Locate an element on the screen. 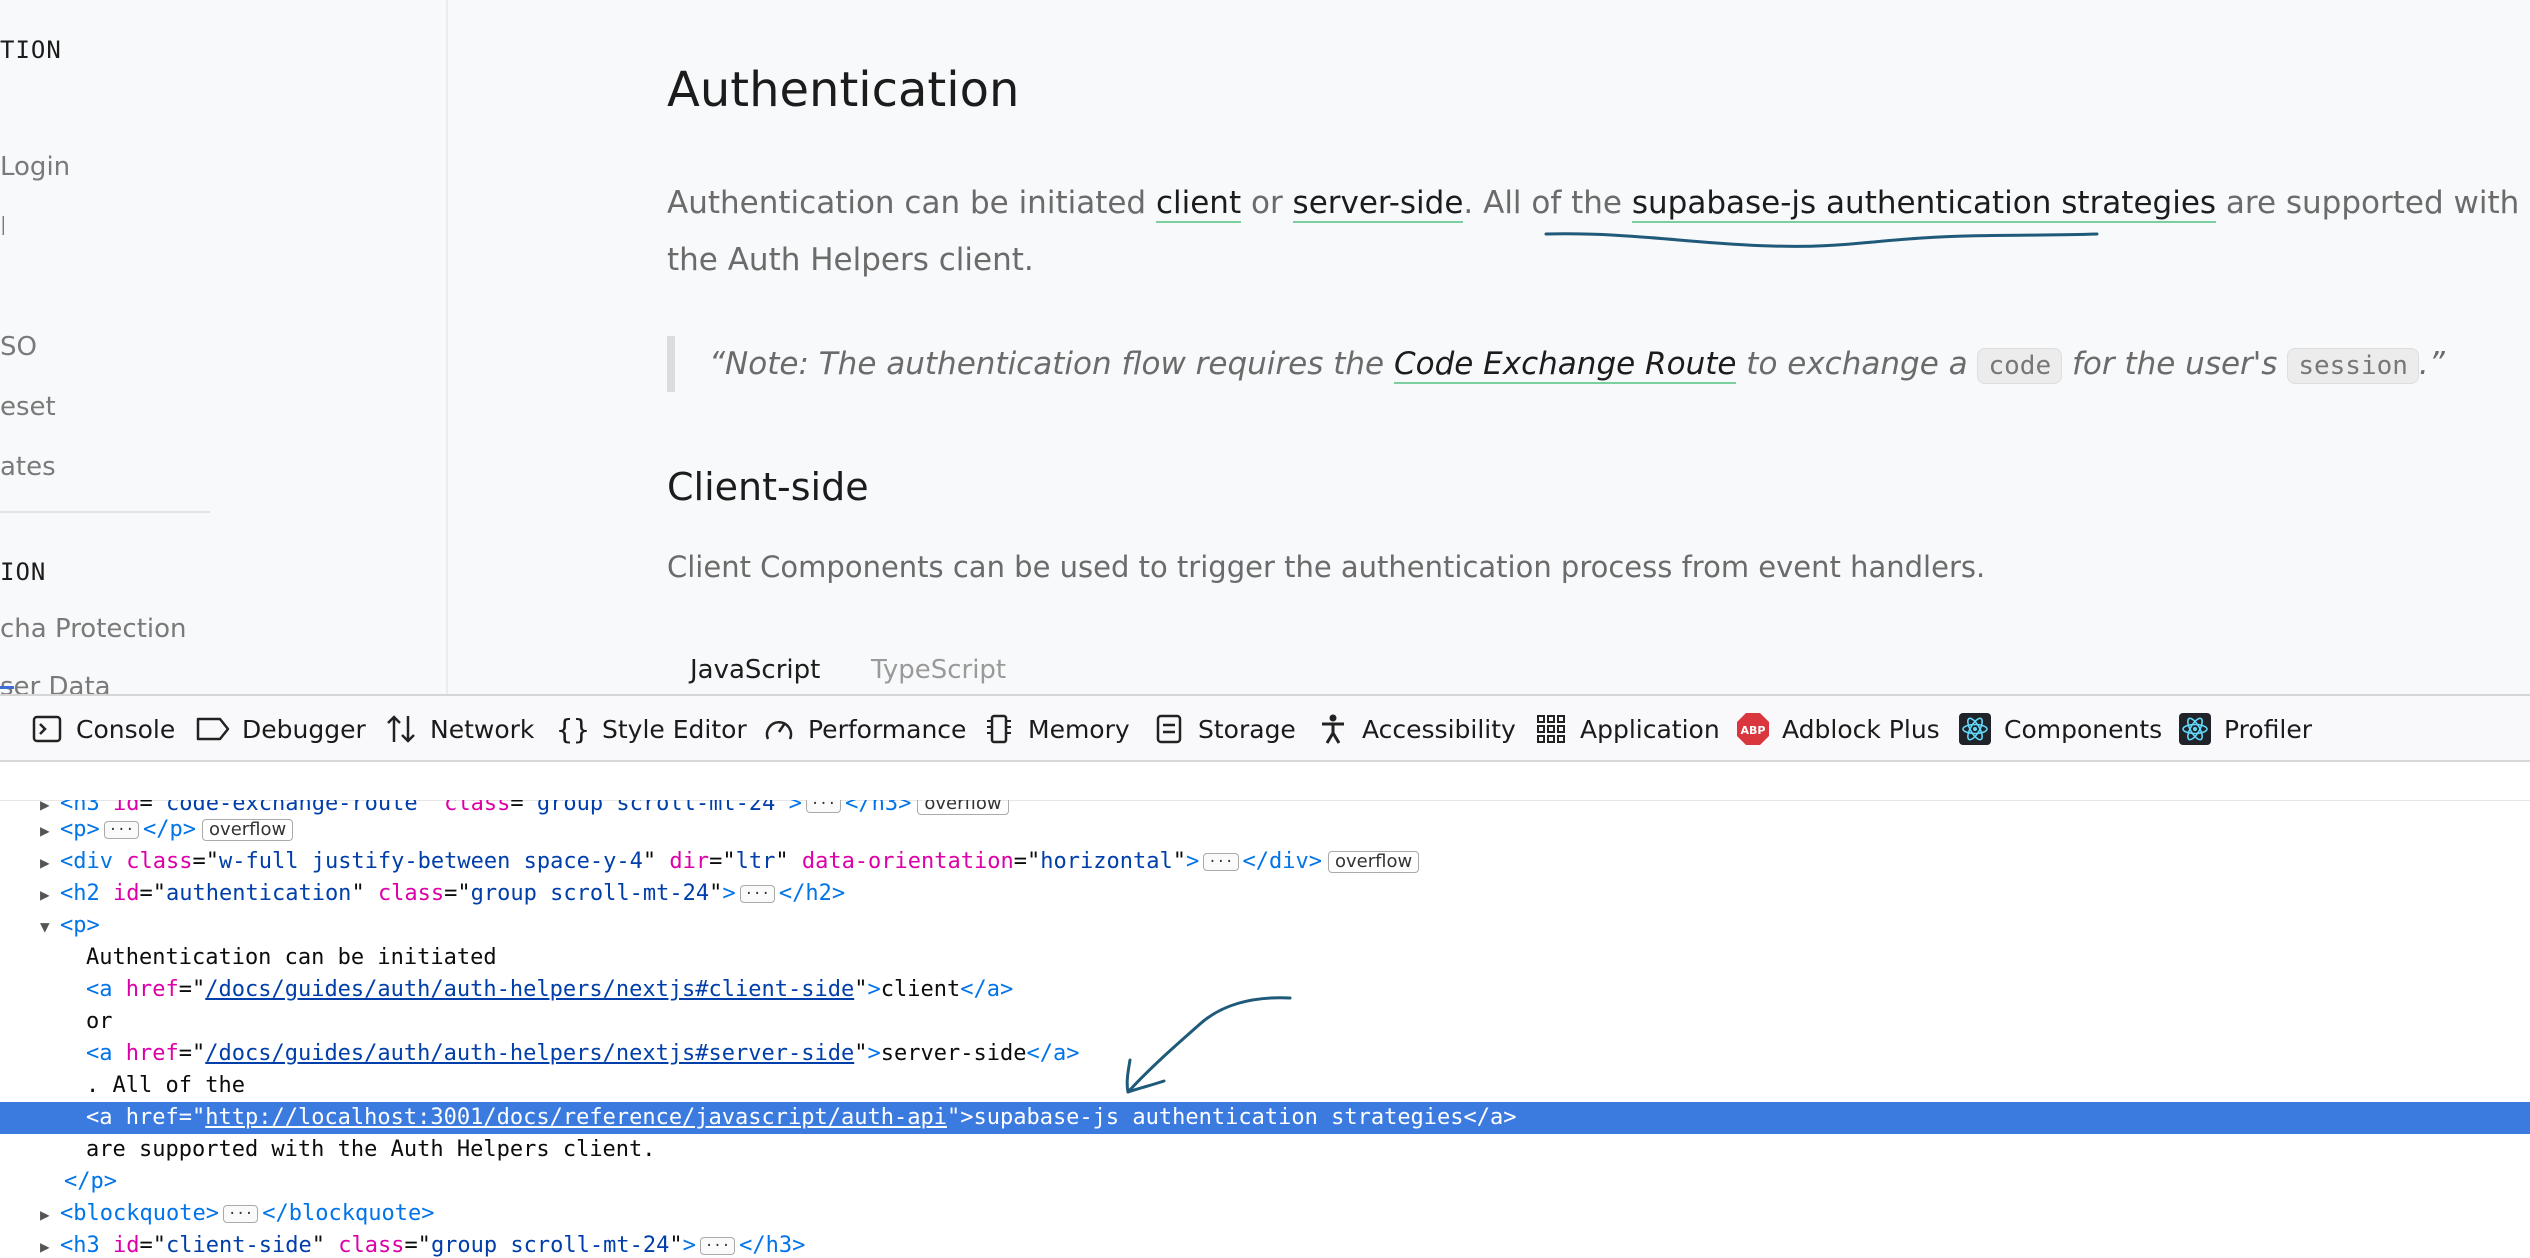 The image size is (2530, 1258). tab-debugger: Debugger is located at coordinates (281, 729).